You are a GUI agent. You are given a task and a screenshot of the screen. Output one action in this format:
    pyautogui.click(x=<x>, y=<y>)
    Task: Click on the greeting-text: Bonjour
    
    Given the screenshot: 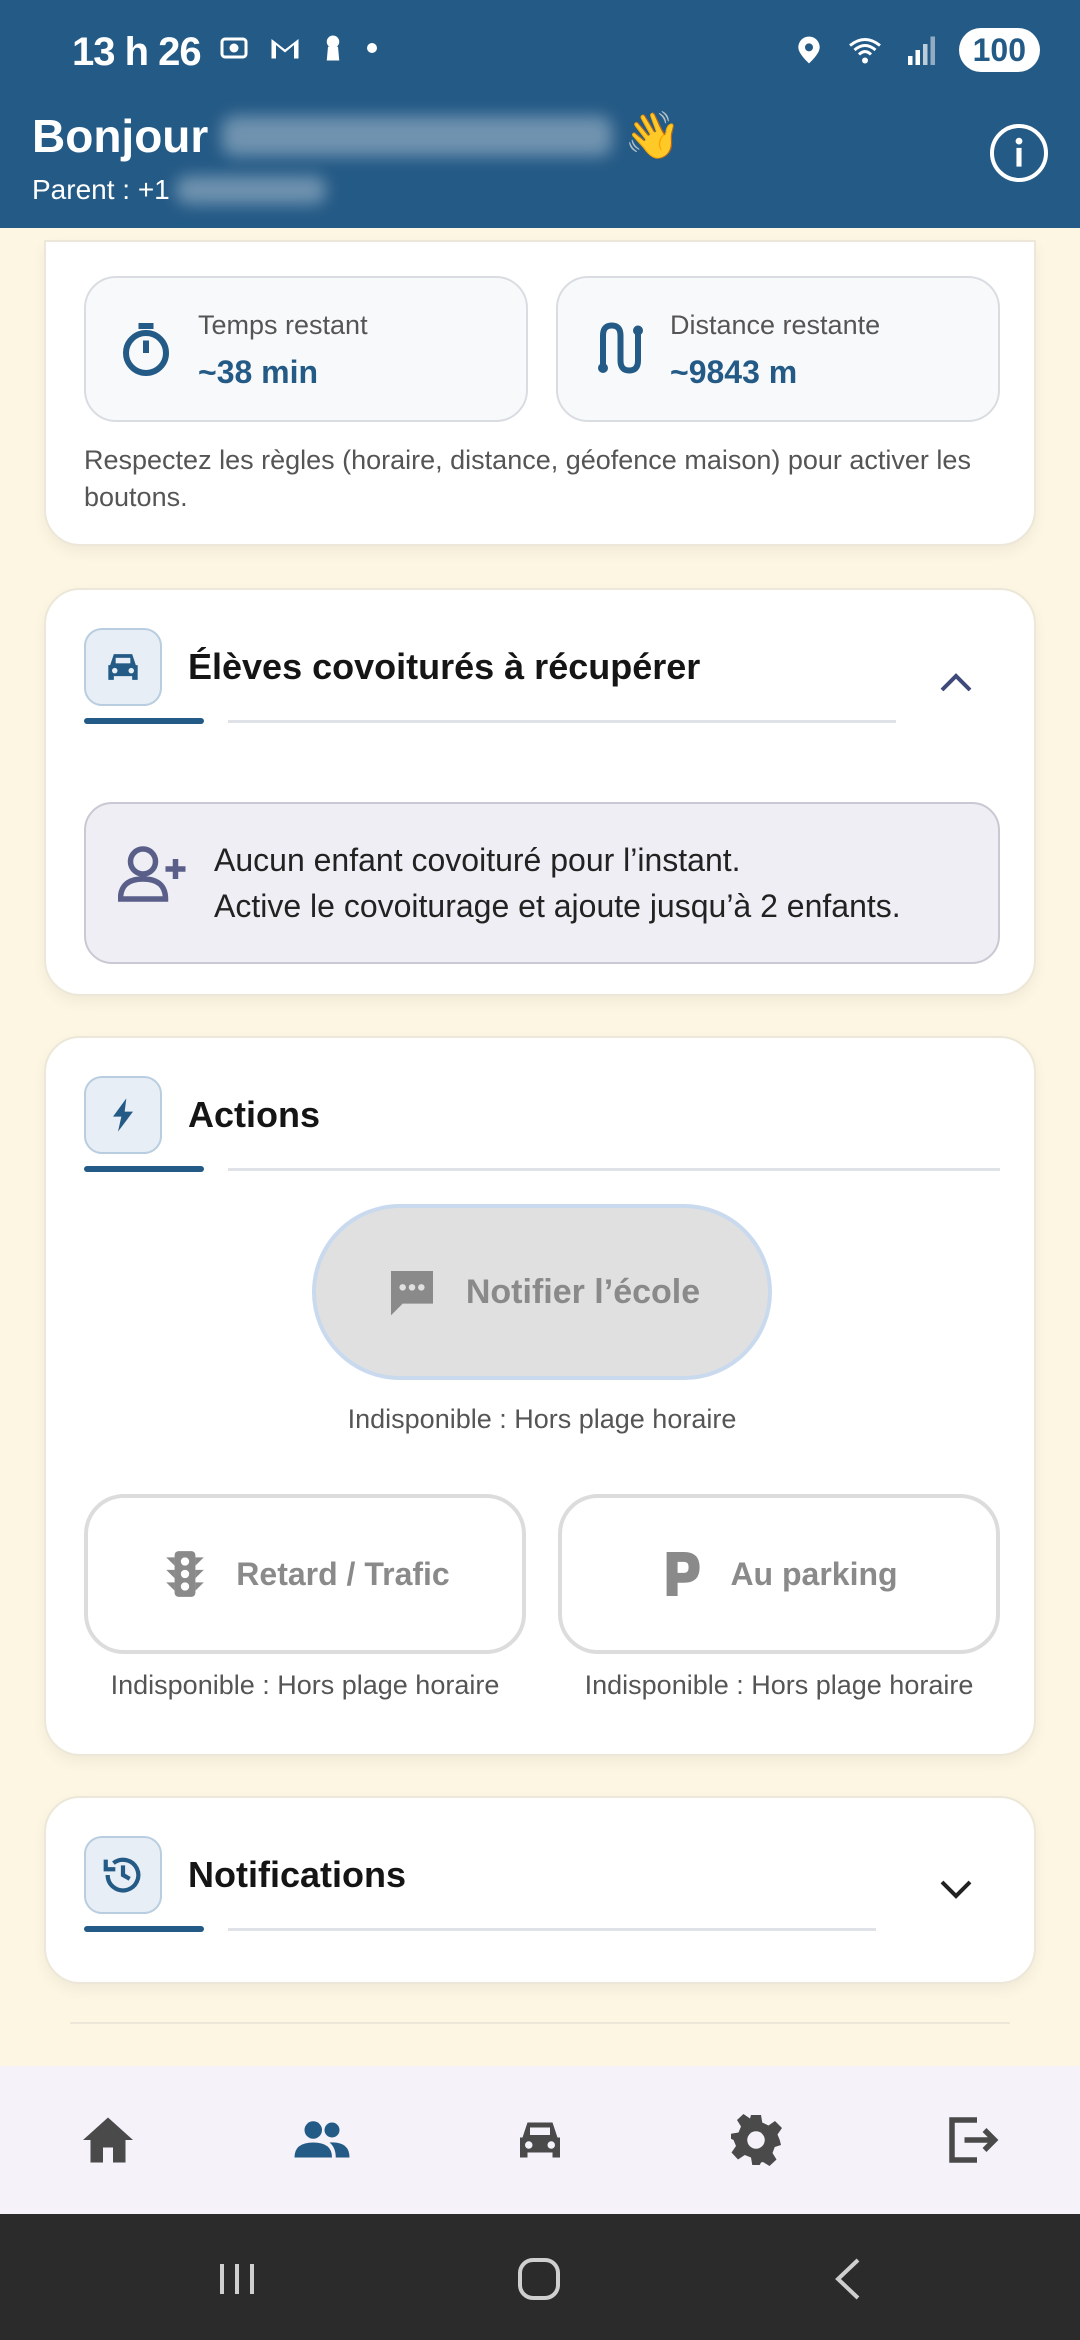 What is the action you would take?
    pyautogui.click(x=120, y=135)
    